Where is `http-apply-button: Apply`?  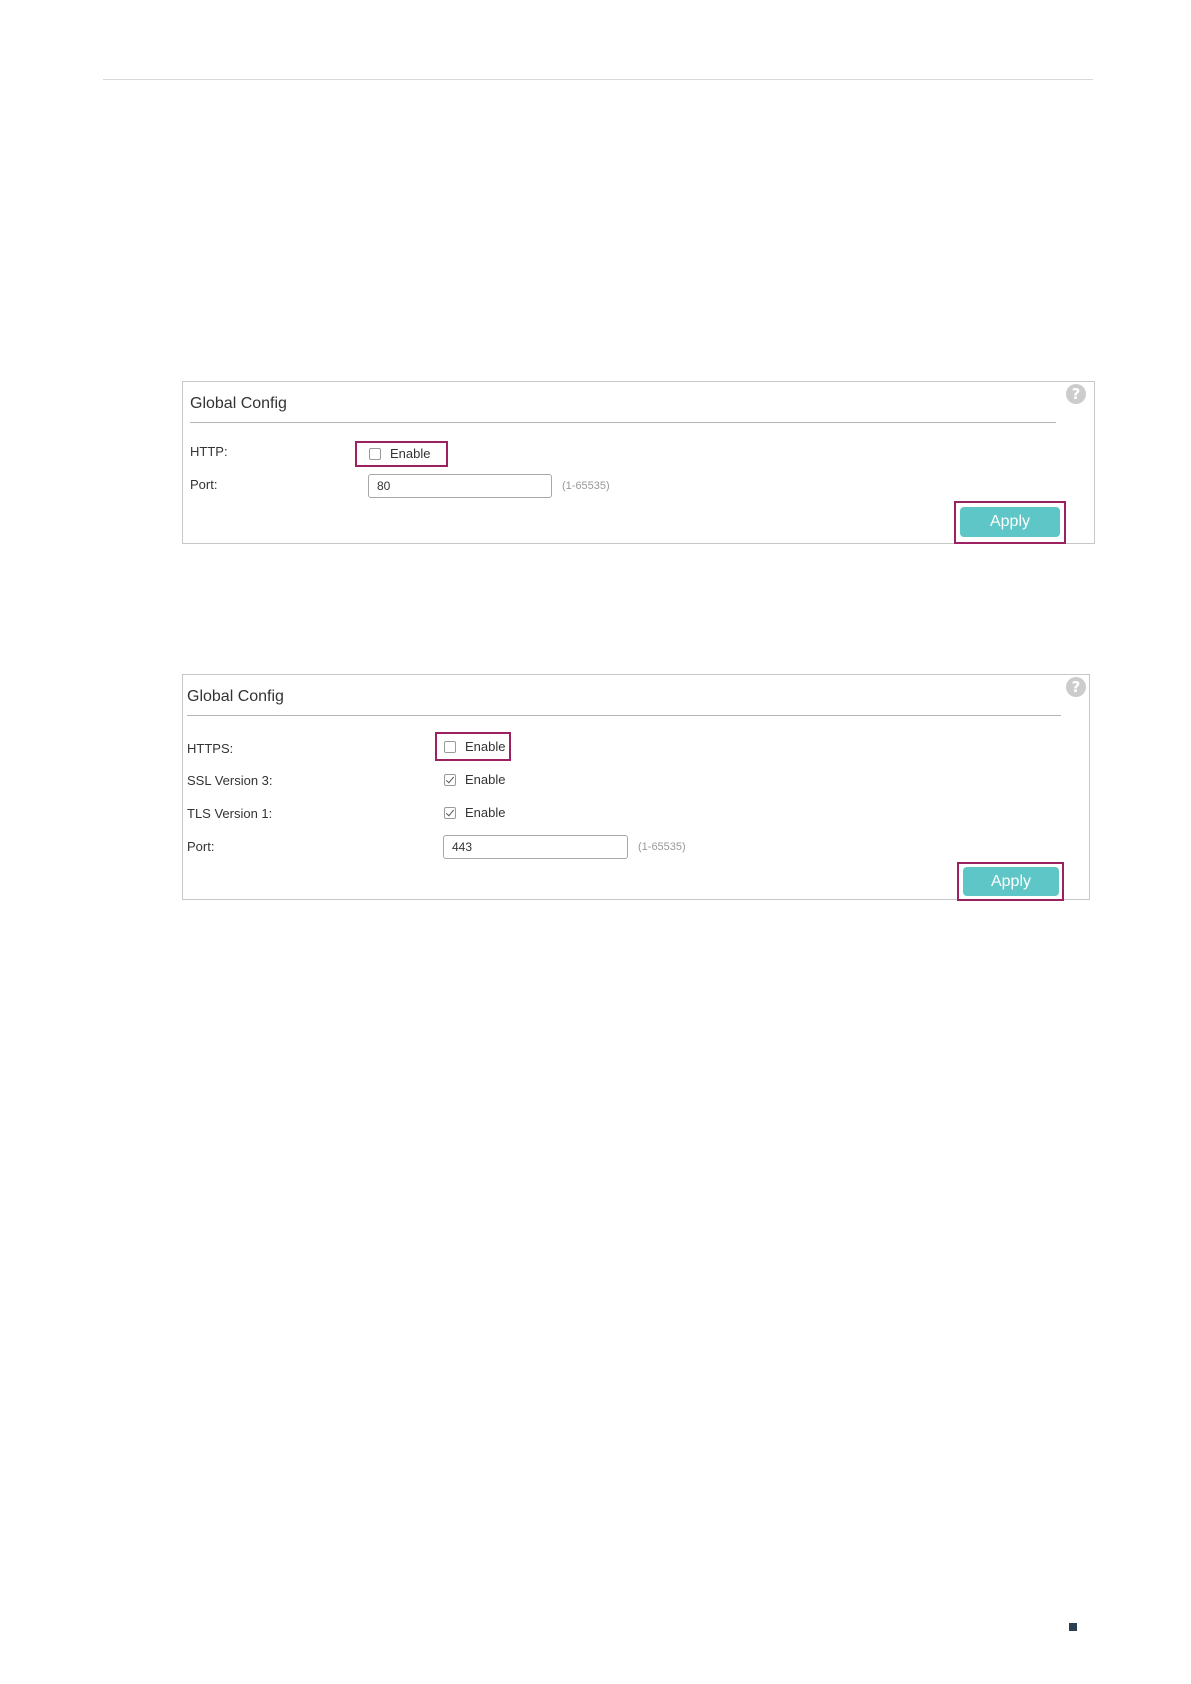 http-apply-button: Apply is located at coordinates (1010, 522).